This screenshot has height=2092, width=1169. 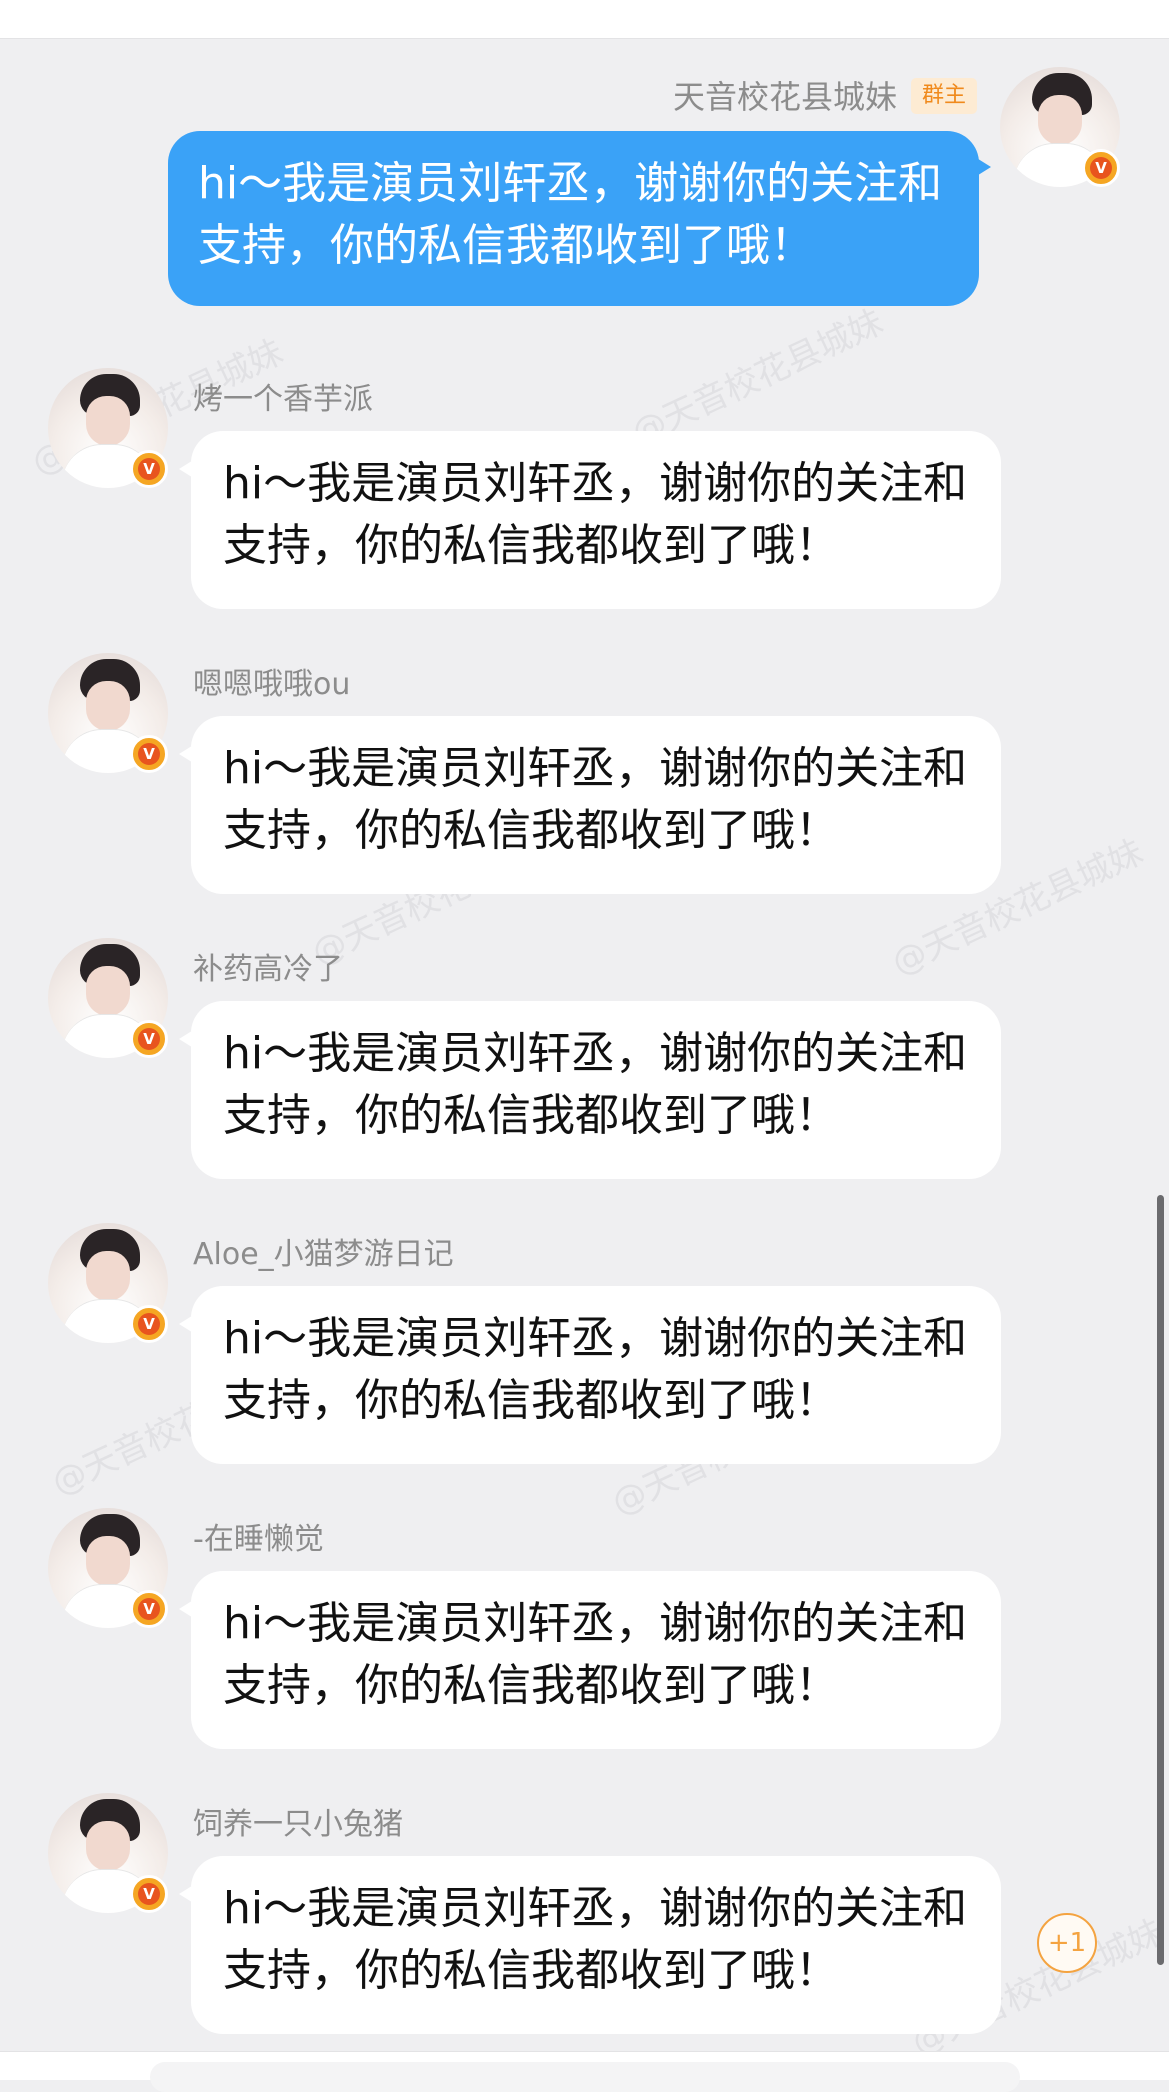 I want to click on sender-name: 烤一个香芋派, so click(x=283, y=396).